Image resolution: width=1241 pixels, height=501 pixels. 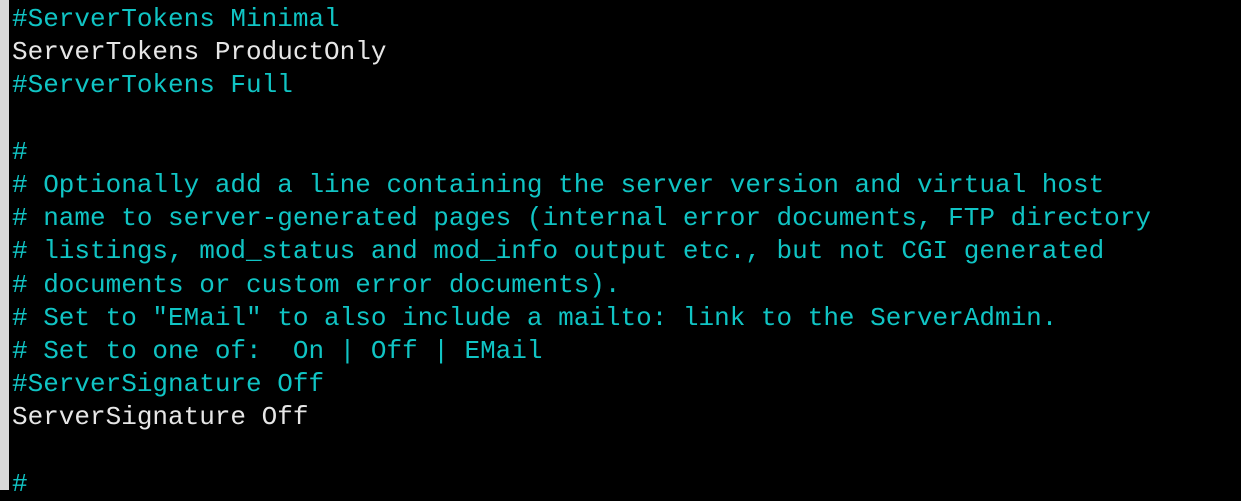 What do you see at coordinates (176, 19) in the screenshot?
I see `config-comment-line: #ServerTokens Minimal` at bounding box center [176, 19].